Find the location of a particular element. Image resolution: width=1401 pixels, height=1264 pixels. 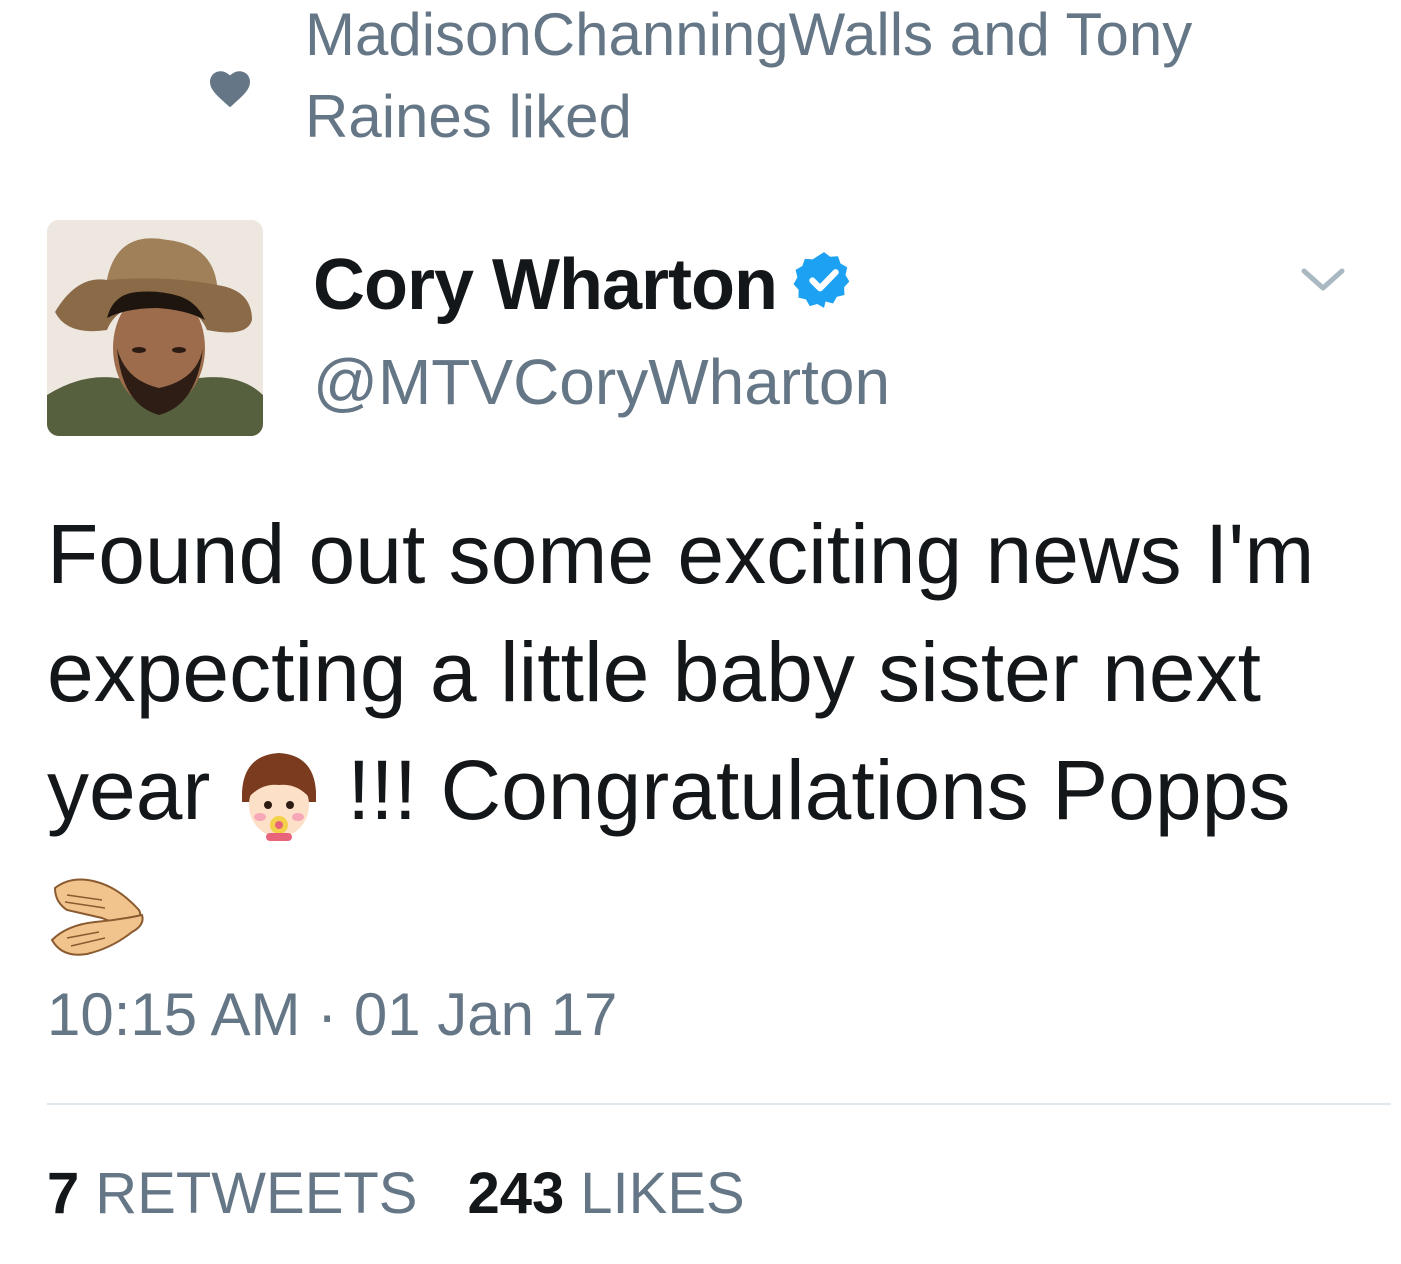

retweets-label: RETWEETS is located at coordinates (256, 1193).